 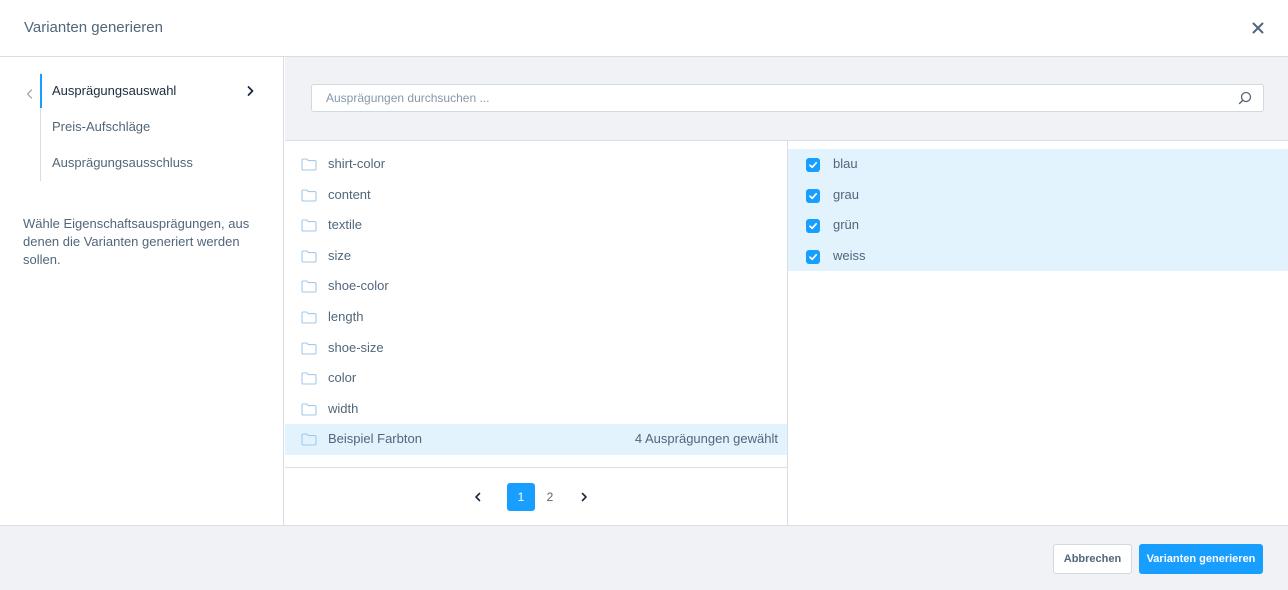 I want to click on nav-item-auspraegungsausschluss: Ausprägungsausschluss, so click(x=155, y=163).